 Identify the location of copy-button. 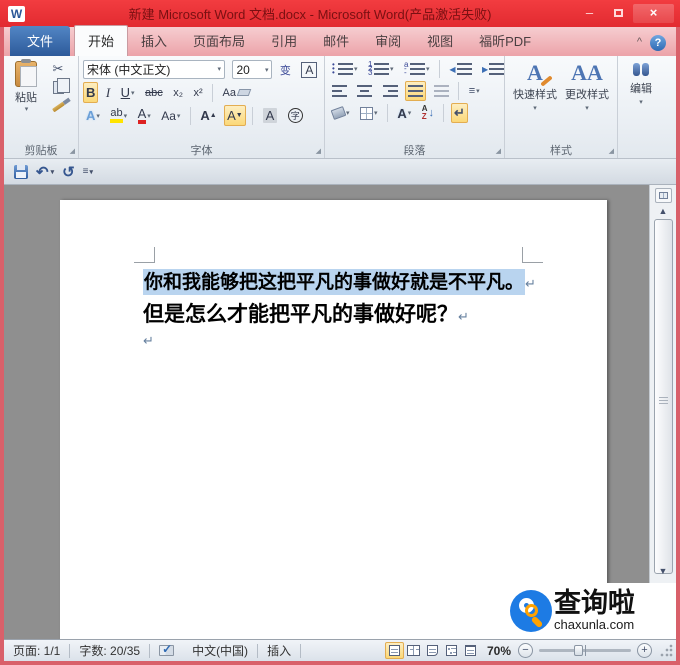
(58, 87).